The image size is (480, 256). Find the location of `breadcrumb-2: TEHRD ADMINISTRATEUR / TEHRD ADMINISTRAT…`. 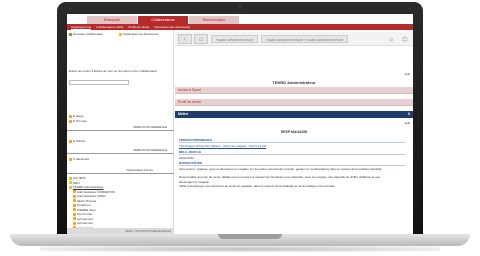

breadcrumb-2: TEHRD ADMINISTRATEUR / TEHRD ADMINISTRAT… is located at coordinates (305, 39).